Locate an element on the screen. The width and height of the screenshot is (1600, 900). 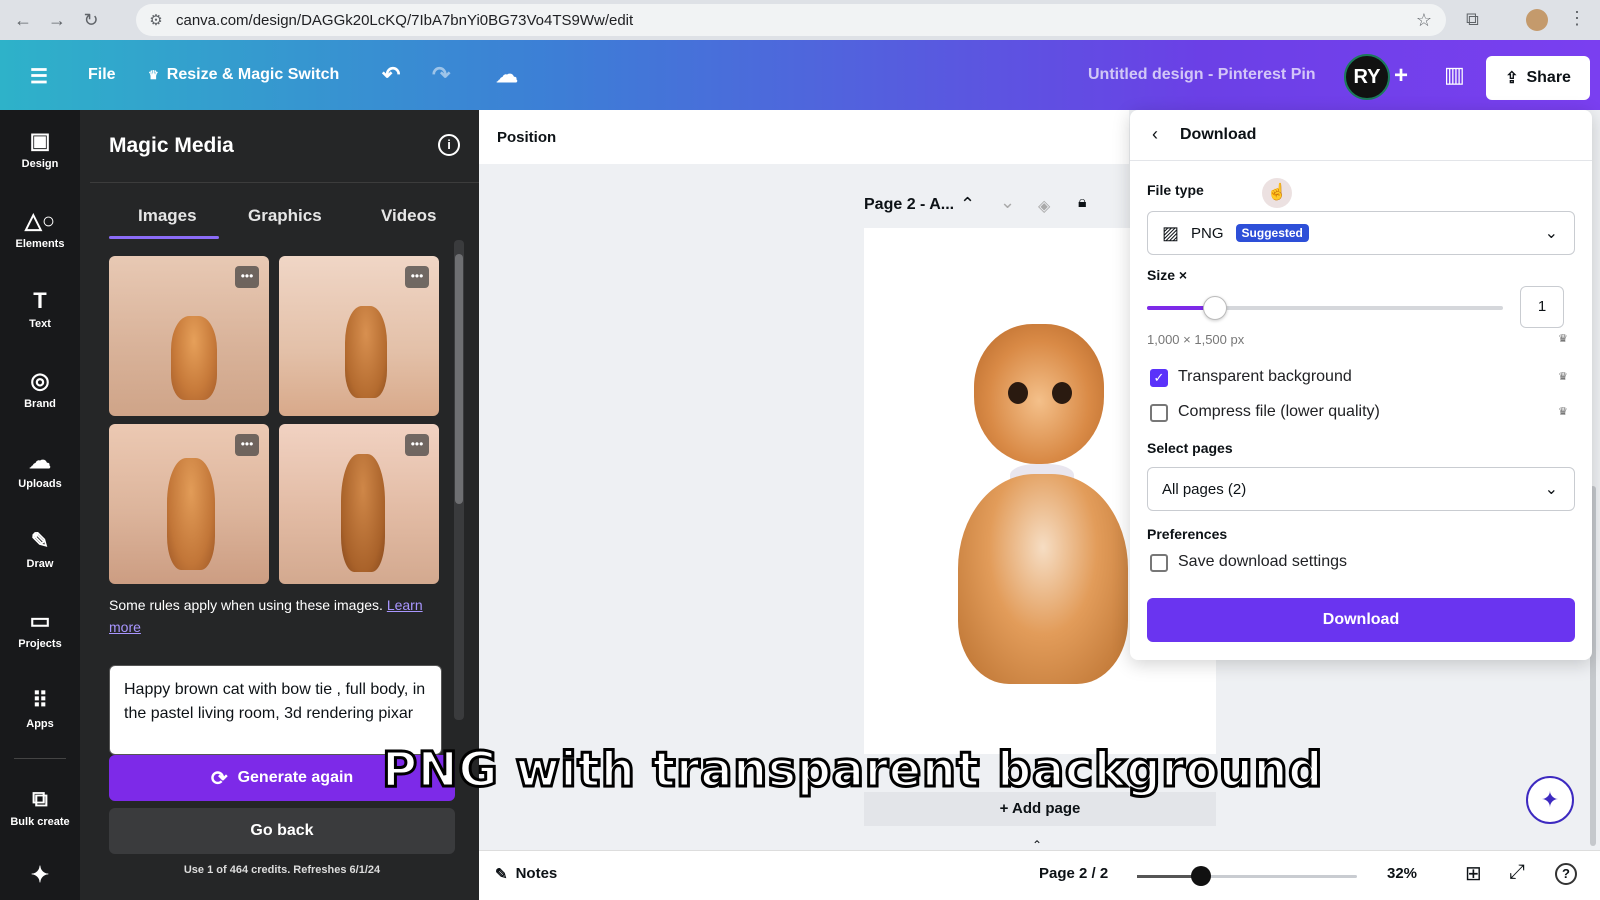
rail-item-brand: ◎ Brand is located at coordinates (40, 389).